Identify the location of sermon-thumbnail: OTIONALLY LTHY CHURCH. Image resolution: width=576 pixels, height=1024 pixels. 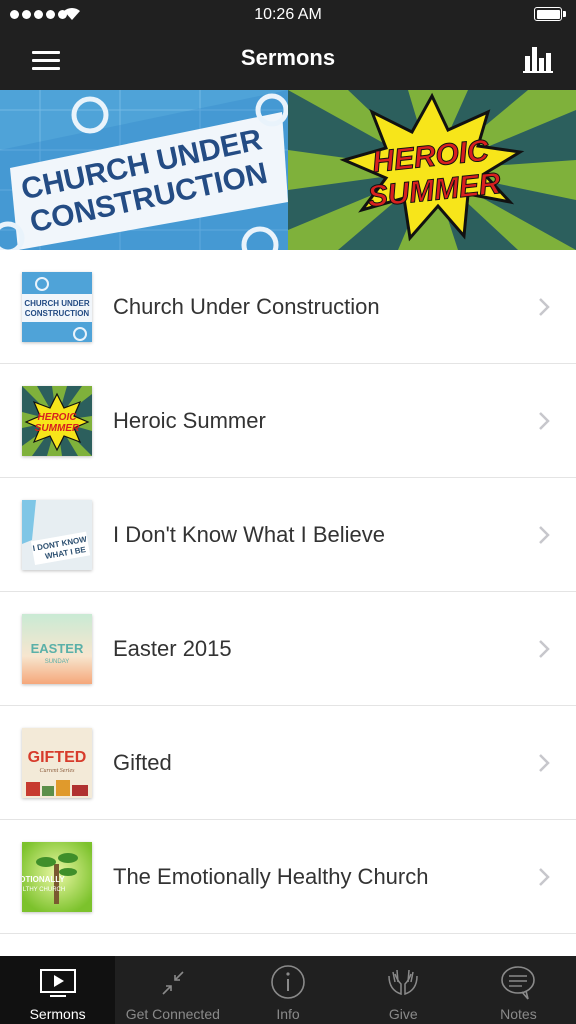
(57, 877).